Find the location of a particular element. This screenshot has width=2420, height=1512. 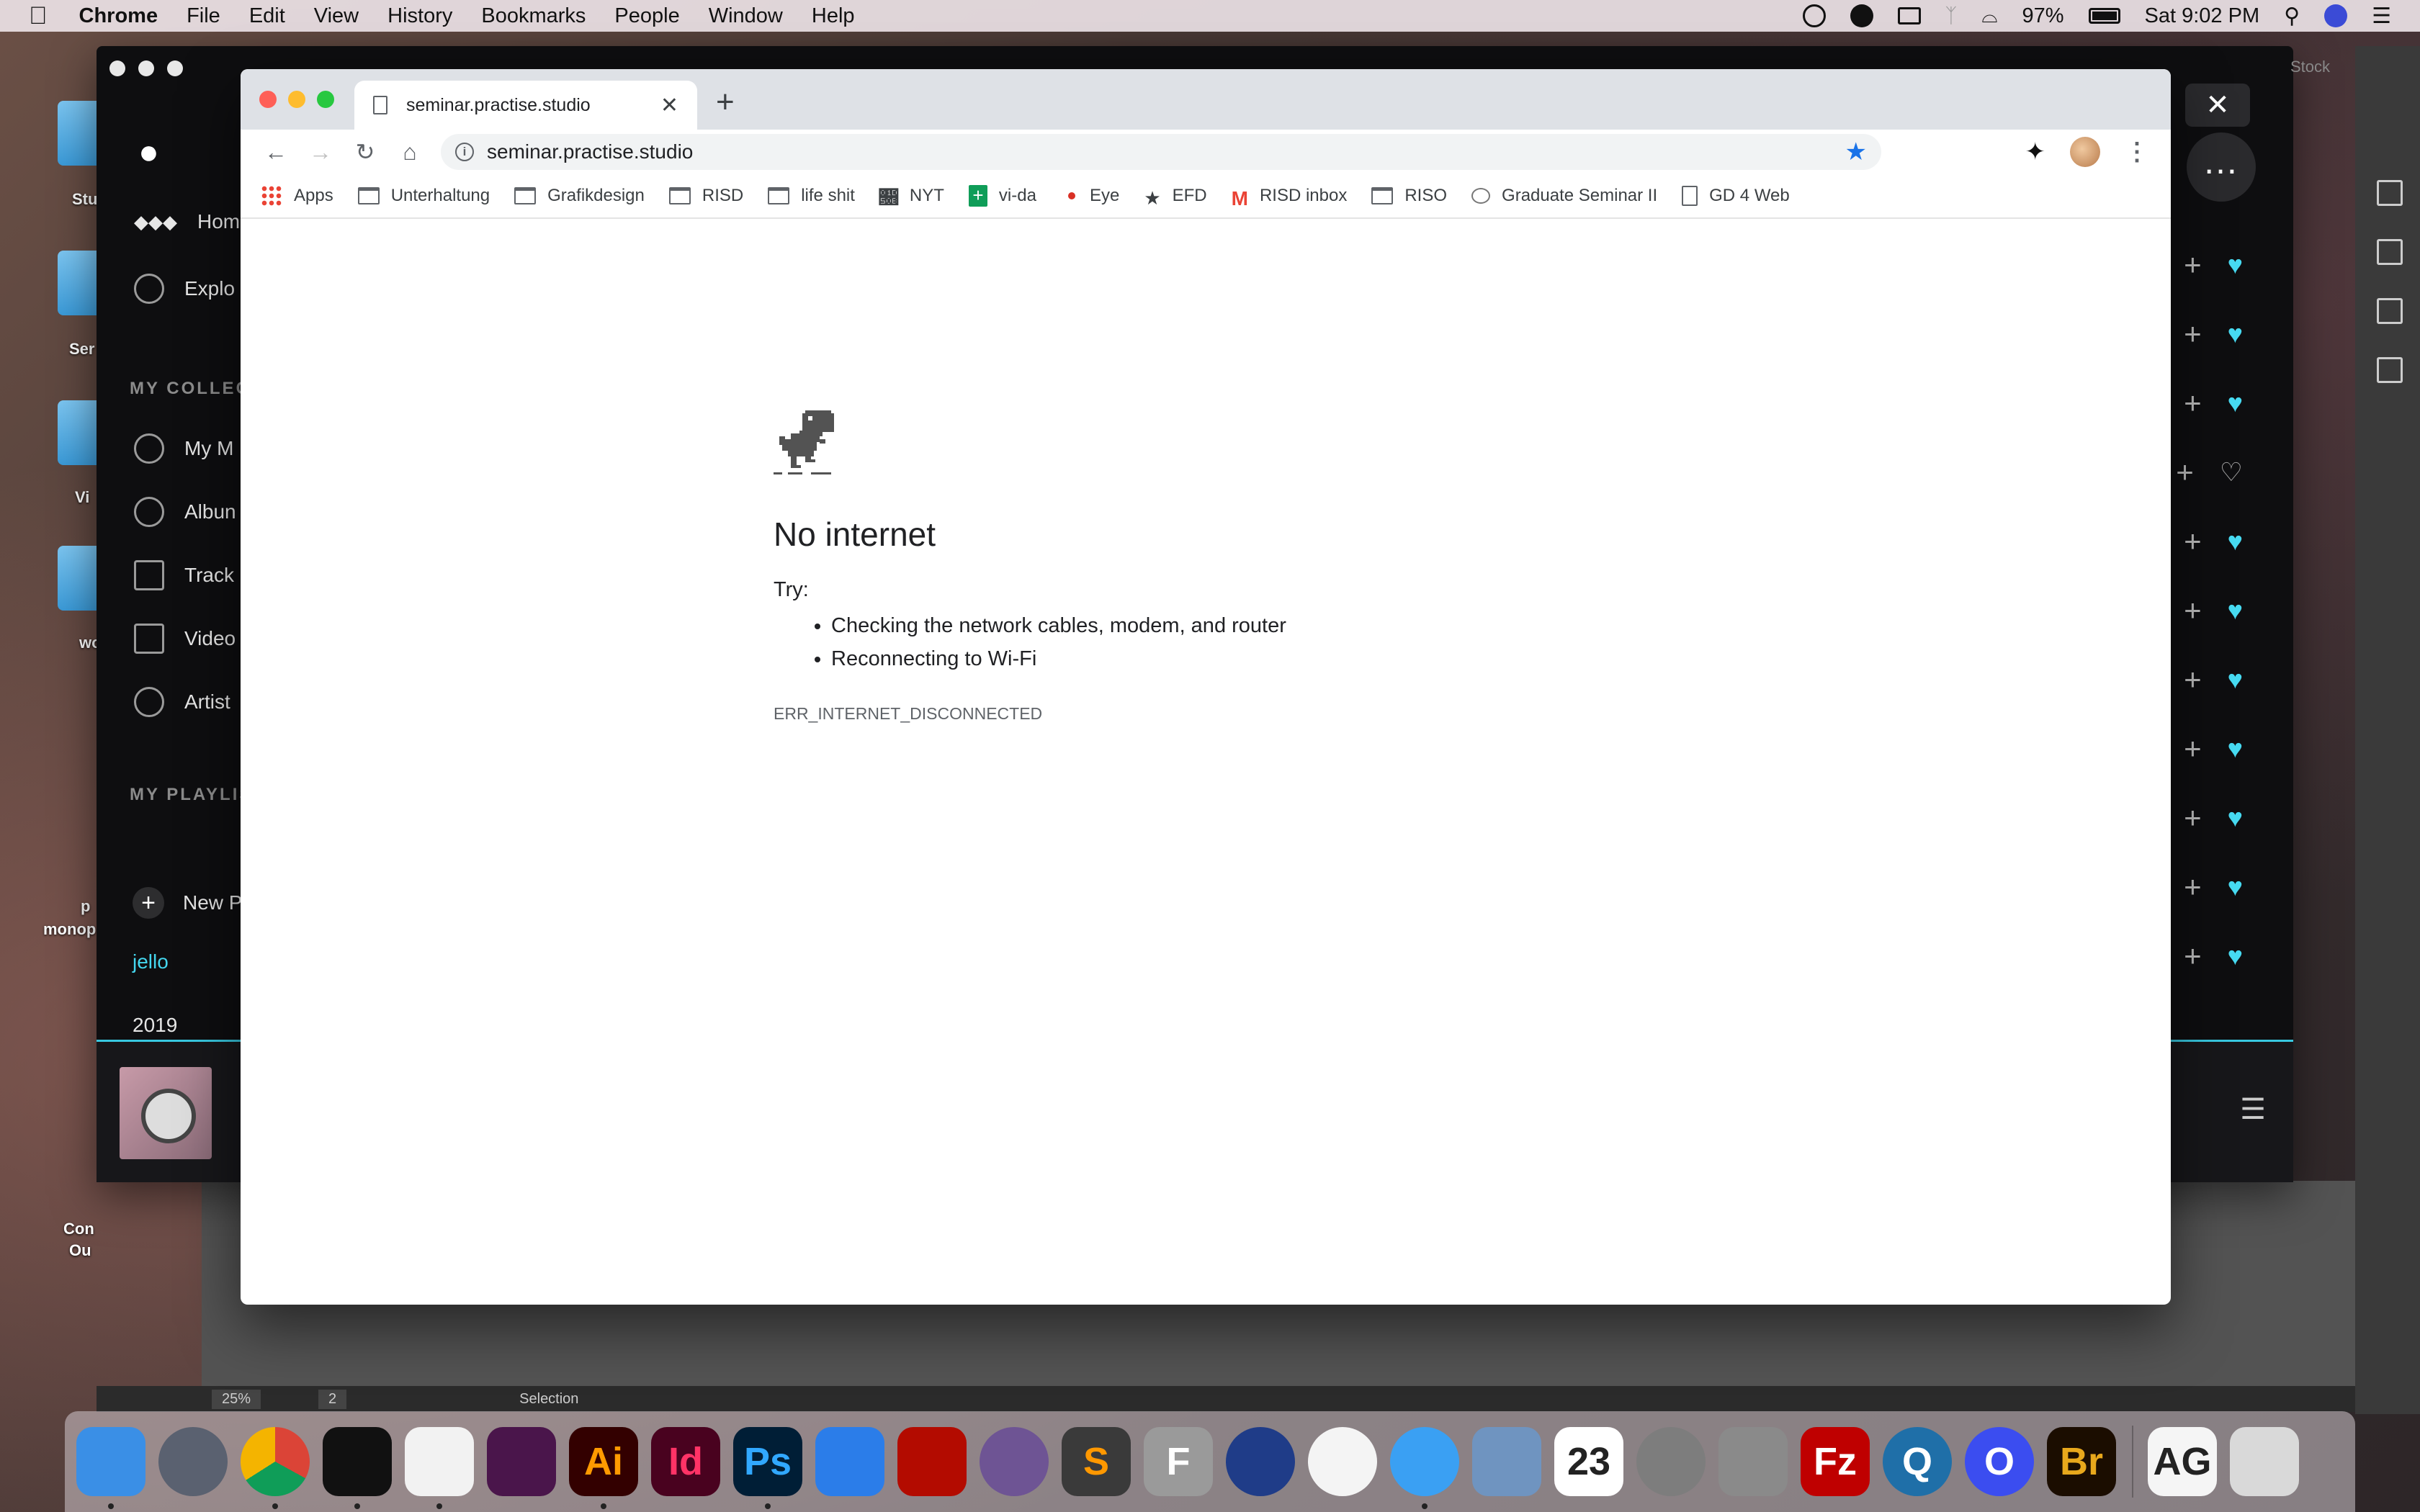

align-panel-icon is located at coordinates (2390, 311).